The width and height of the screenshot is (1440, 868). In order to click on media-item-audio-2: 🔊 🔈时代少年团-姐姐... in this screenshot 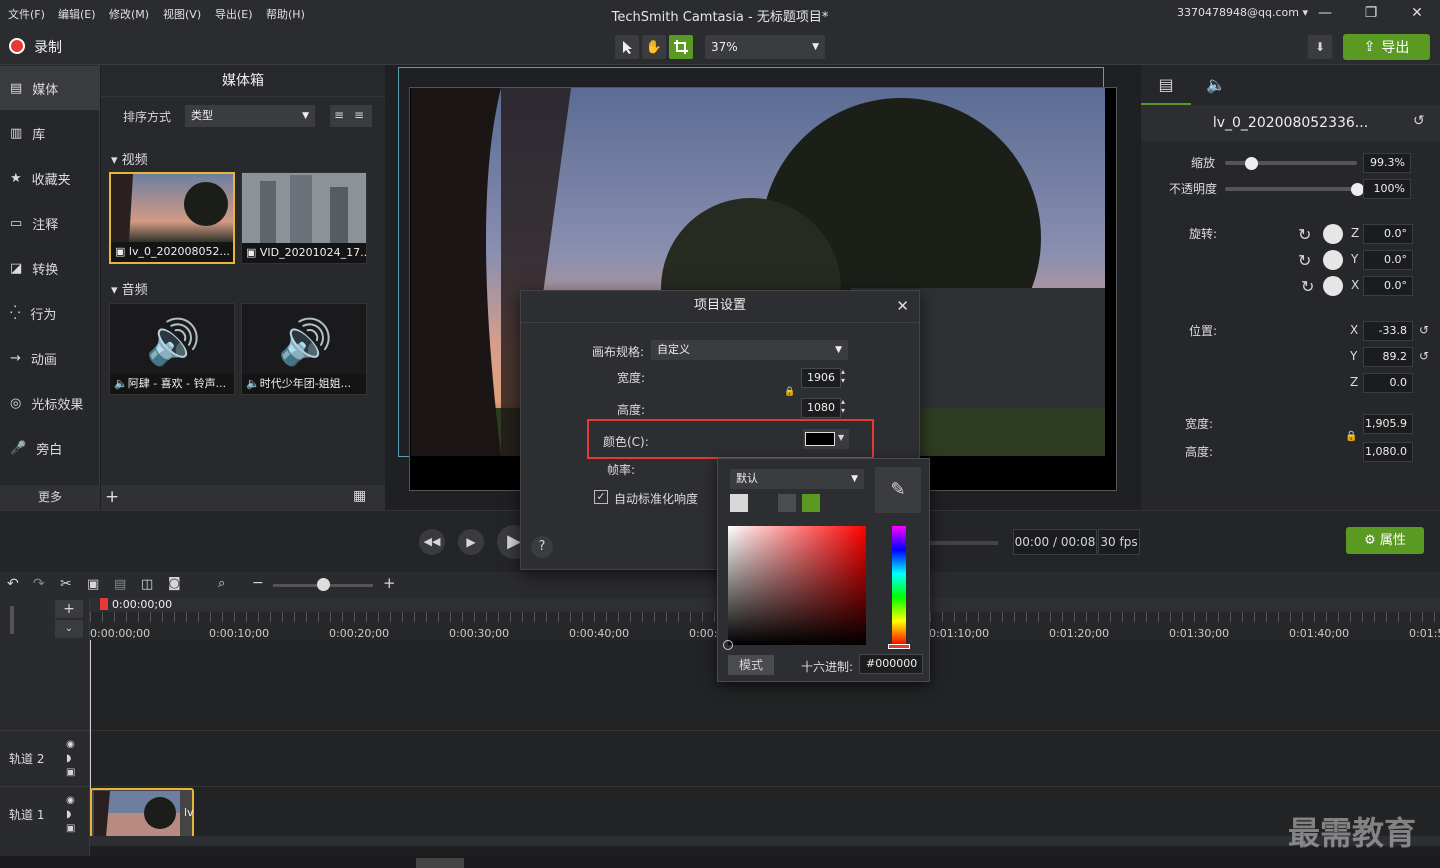, I will do `click(304, 349)`.